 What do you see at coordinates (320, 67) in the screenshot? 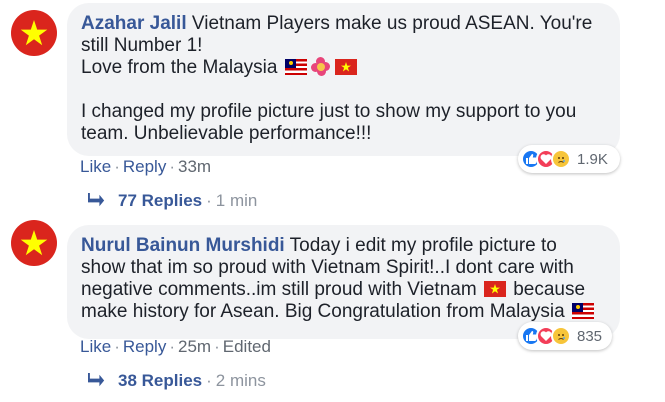
I see `hibiscus-icon` at bounding box center [320, 67].